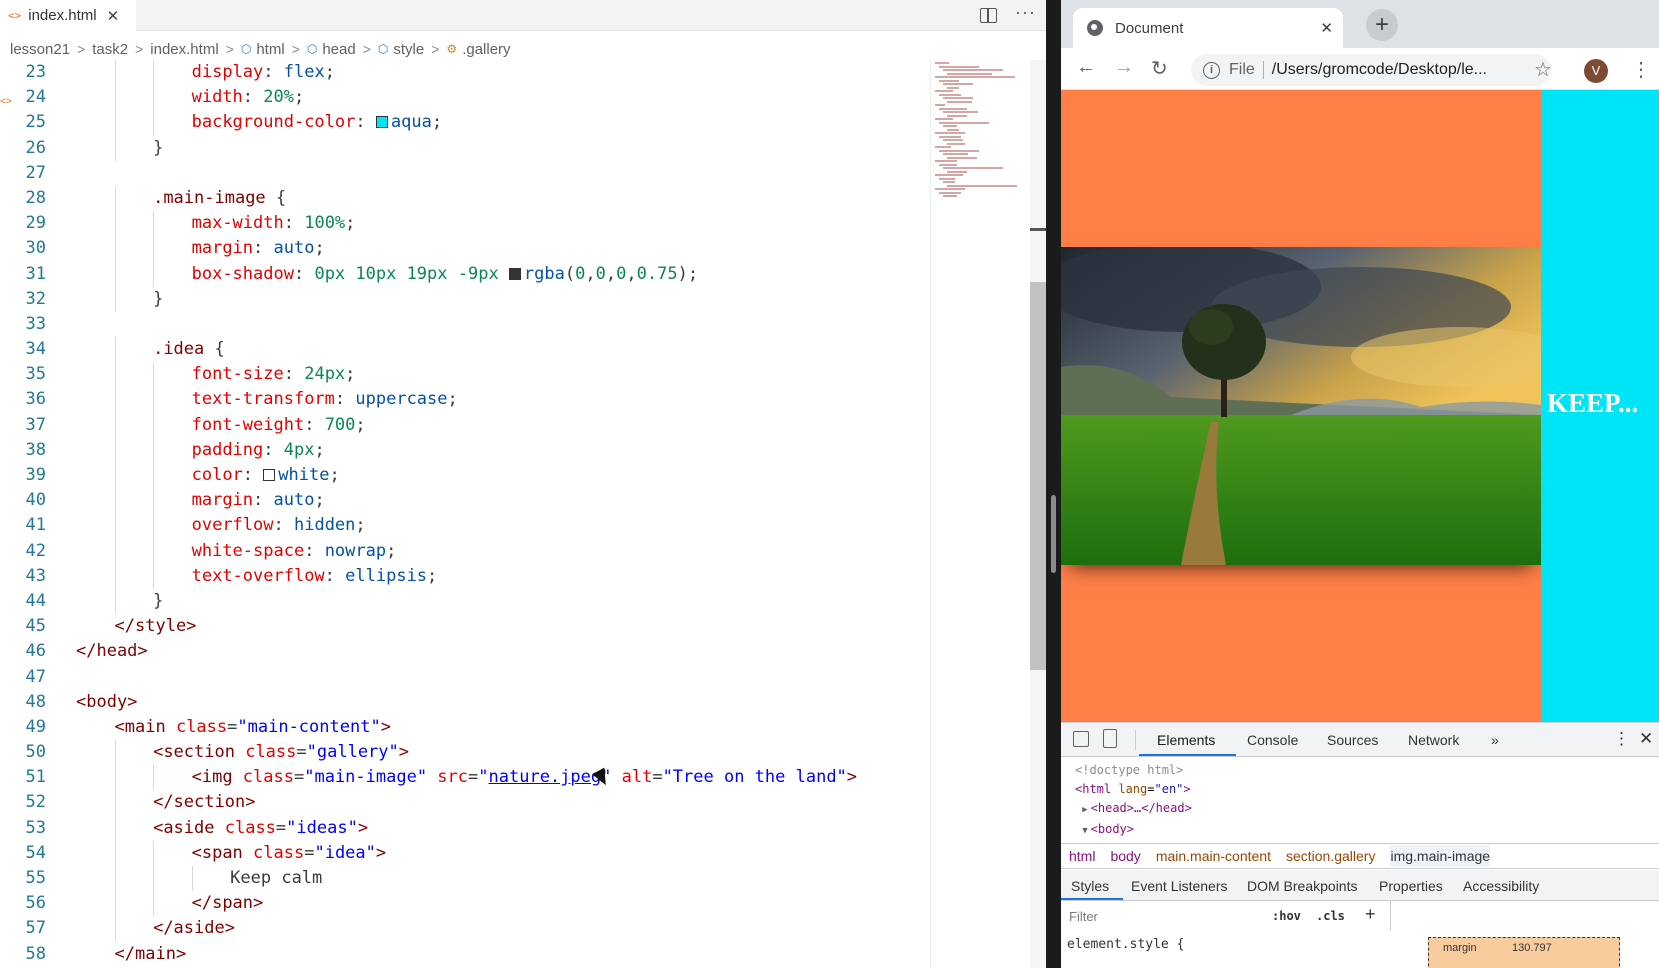 Image resolution: width=1659 pixels, height=968 pixels. What do you see at coordinates (465, 727) in the screenshot?
I see `code-line: 49 <main class="main-content">` at bounding box center [465, 727].